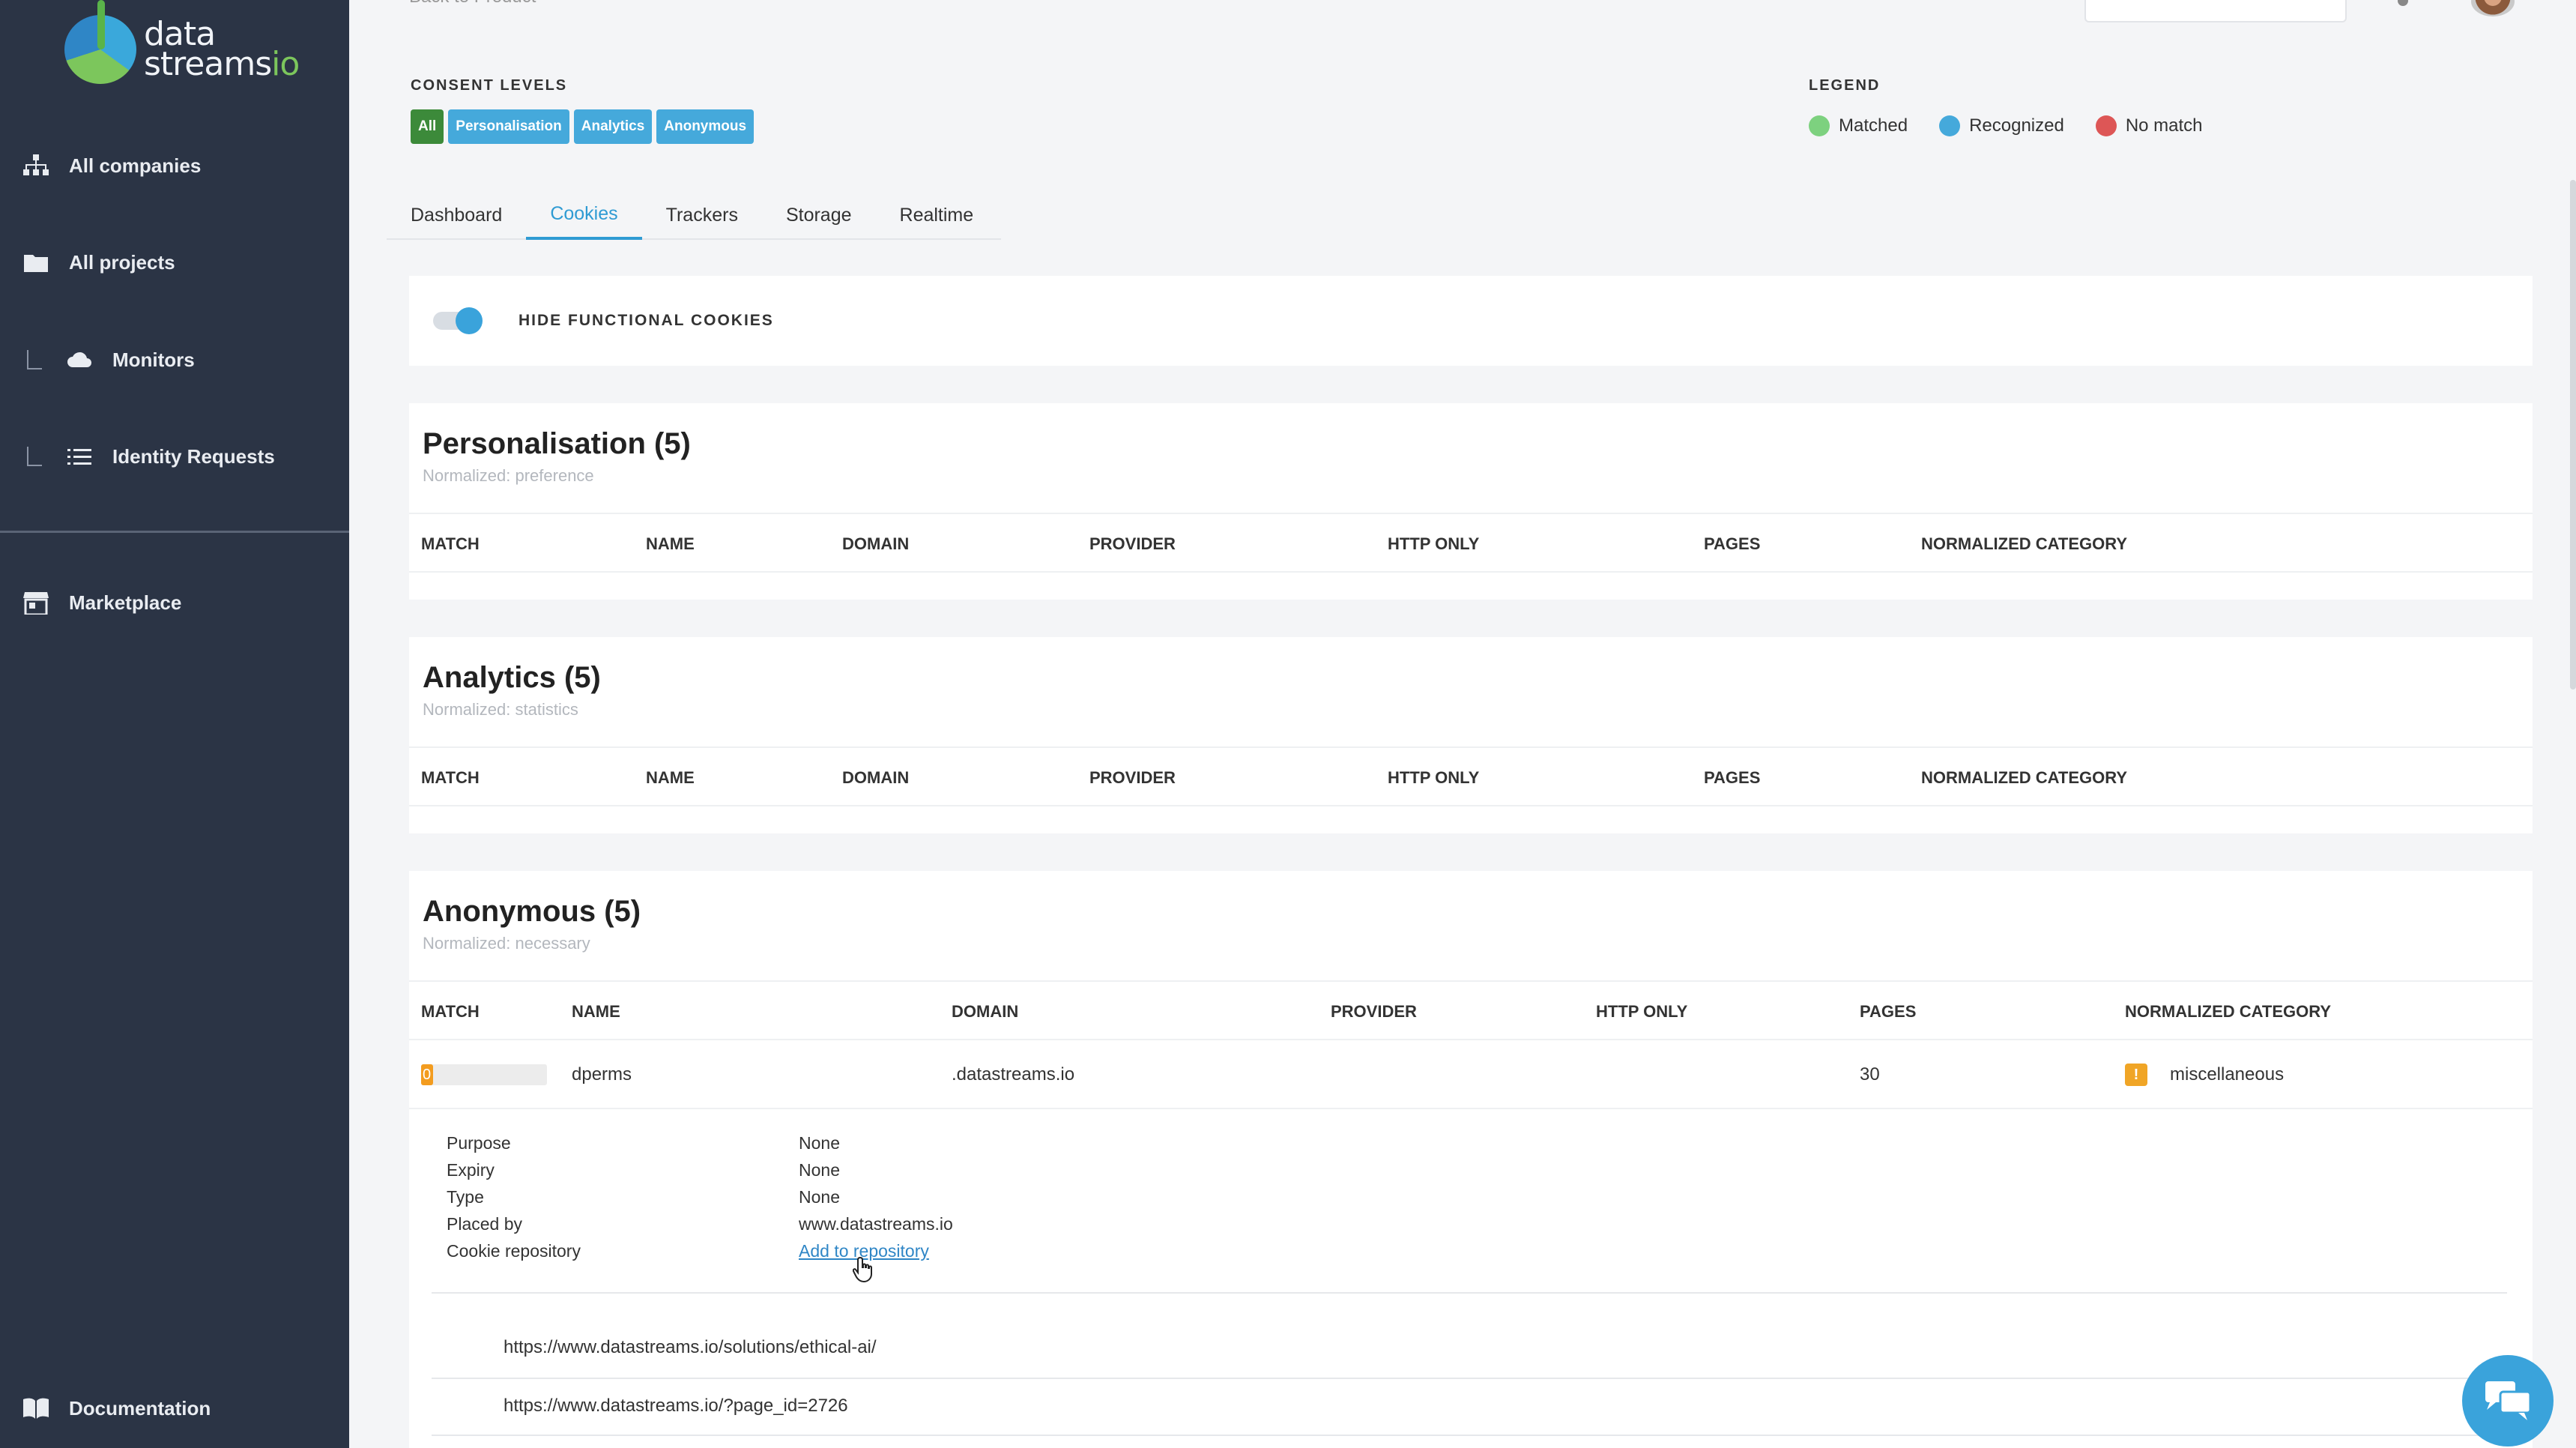  What do you see at coordinates (584, 215) in the screenshot?
I see `tab-cookies: Cookies` at bounding box center [584, 215].